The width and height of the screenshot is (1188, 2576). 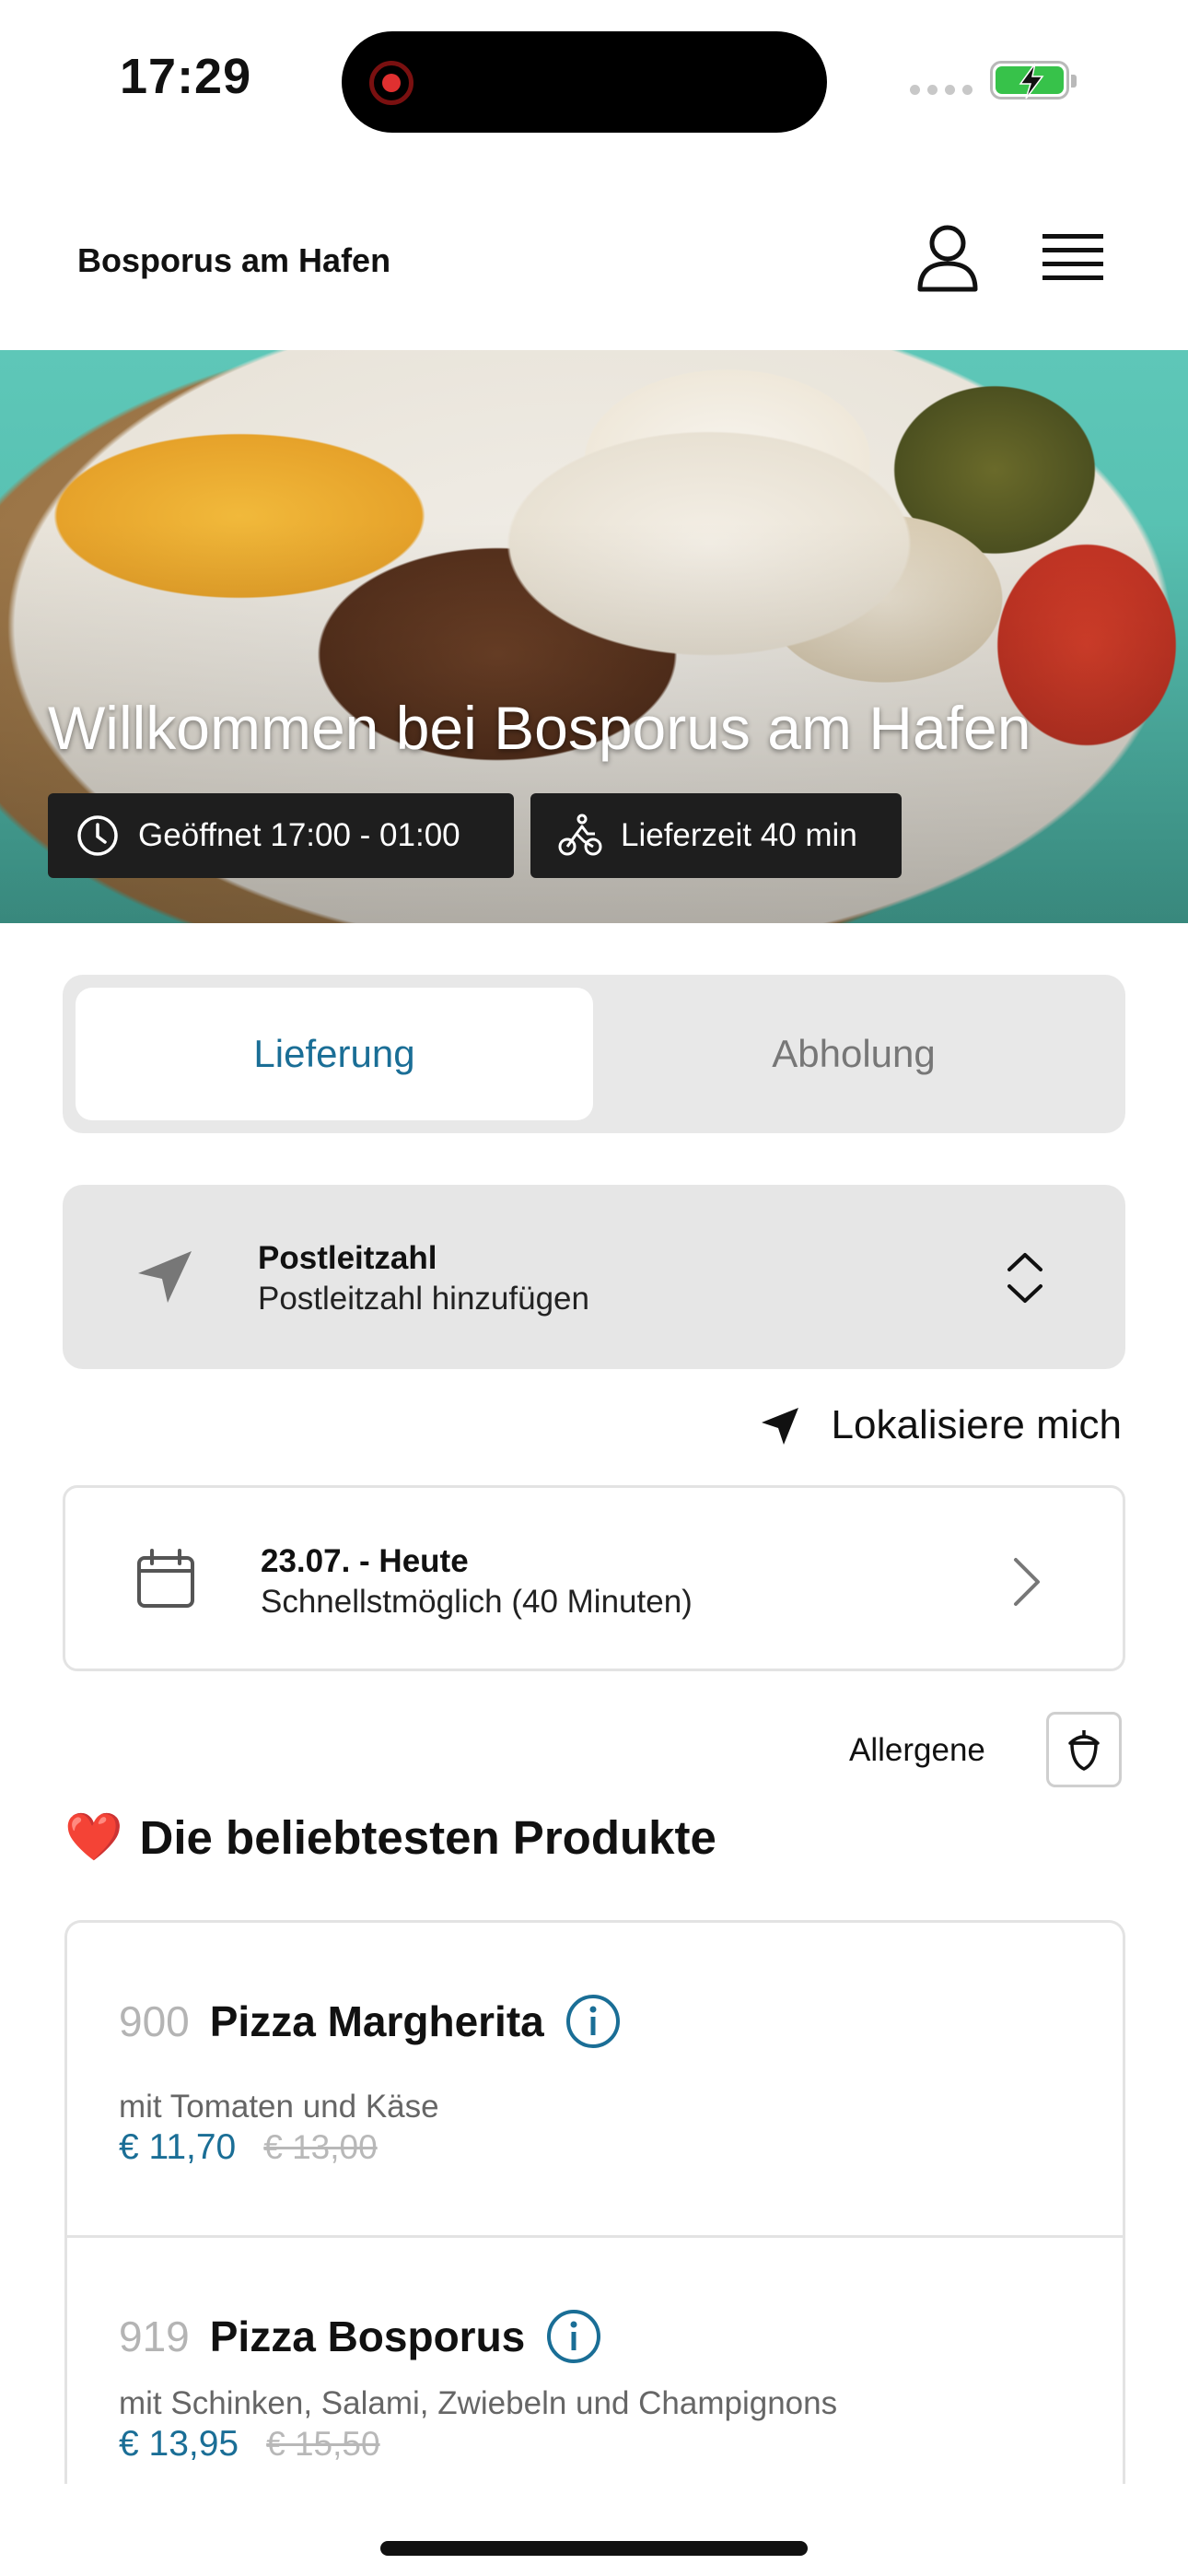 I want to click on recording-indicator-icon, so click(x=391, y=83).